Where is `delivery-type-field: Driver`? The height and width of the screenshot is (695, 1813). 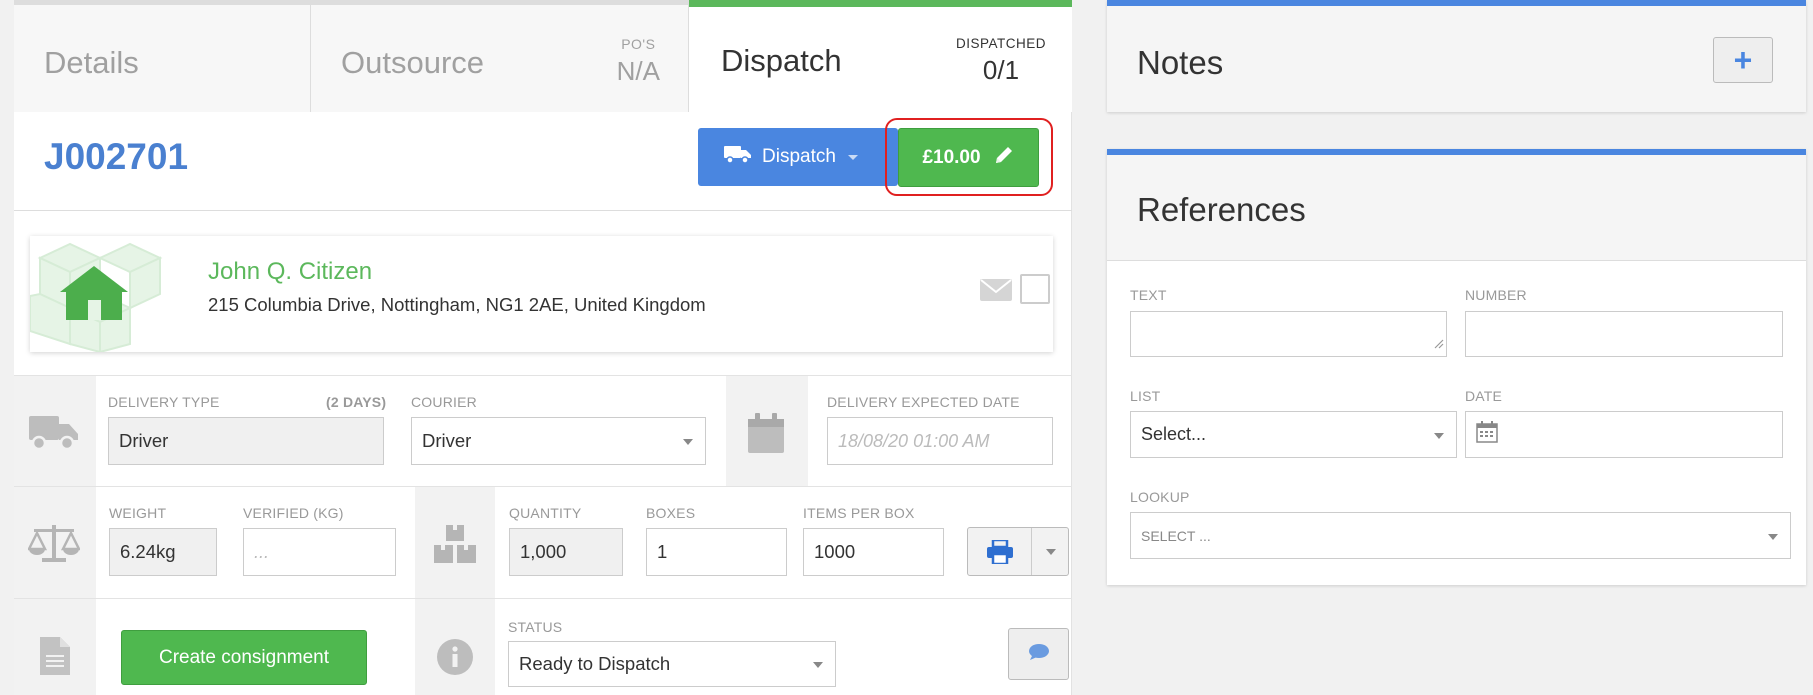 delivery-type-field: Driver is located at coordinates (246, 441).